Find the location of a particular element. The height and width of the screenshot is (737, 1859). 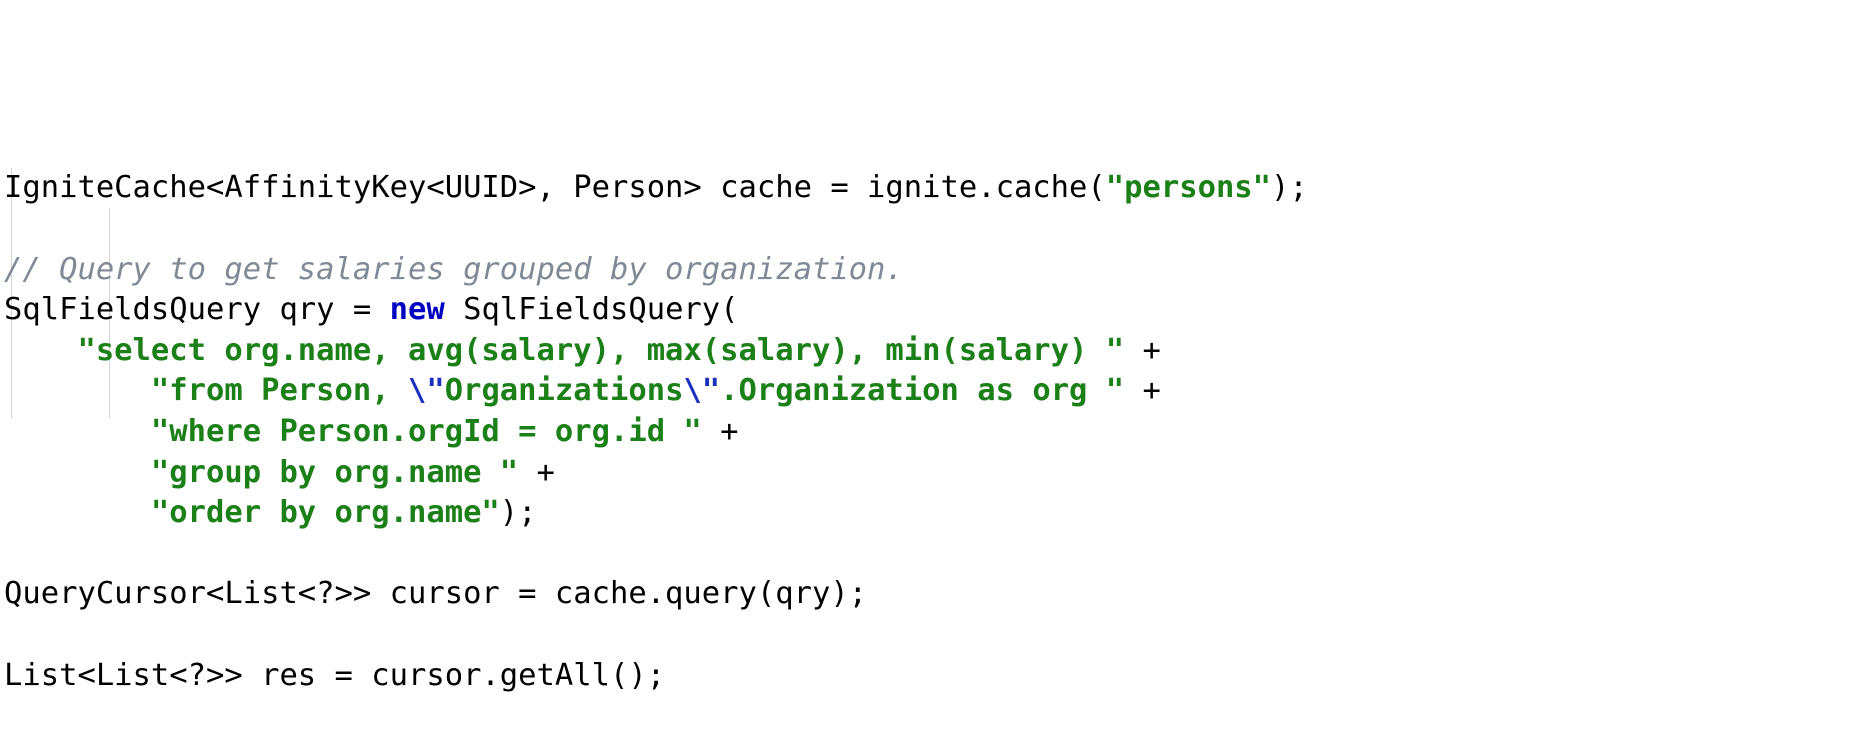

code-line: "order by org.name"); is located at coordinates (931, 513).